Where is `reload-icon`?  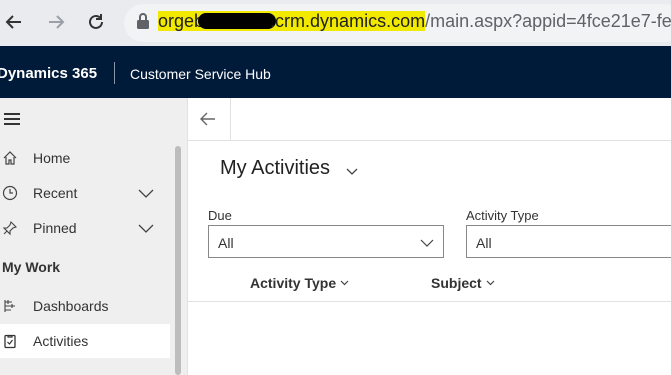 reload-icon is located at coordinates (96, 22).